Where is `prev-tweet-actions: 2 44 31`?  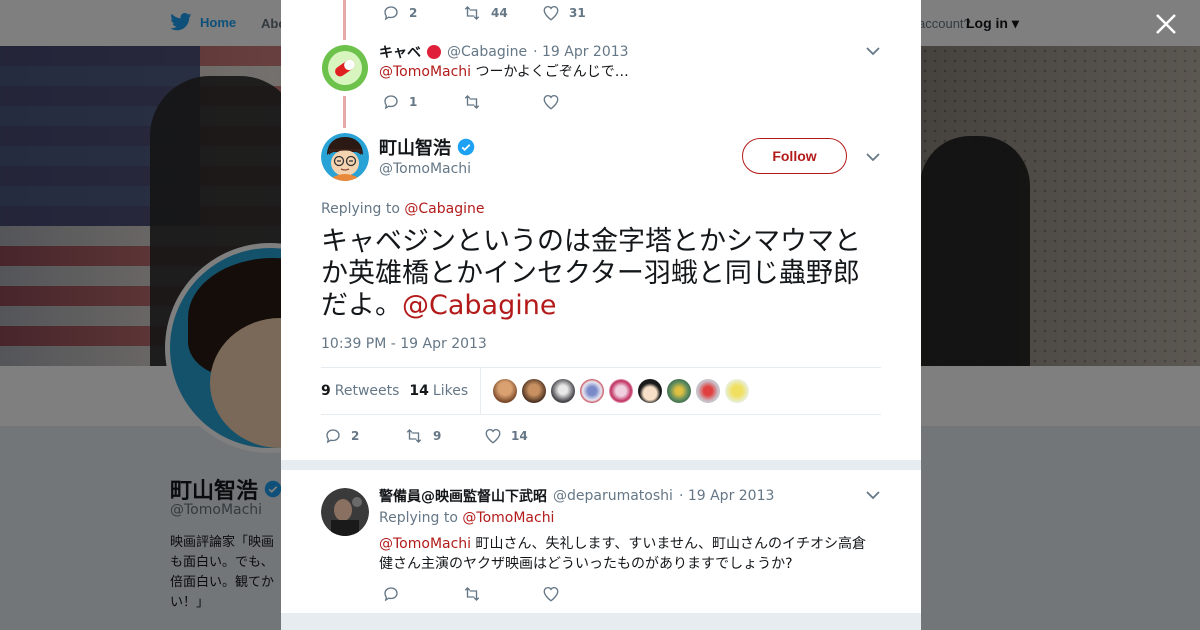 prev-tweet-actions: 2 44 31 is located at coordinates (502, 13).